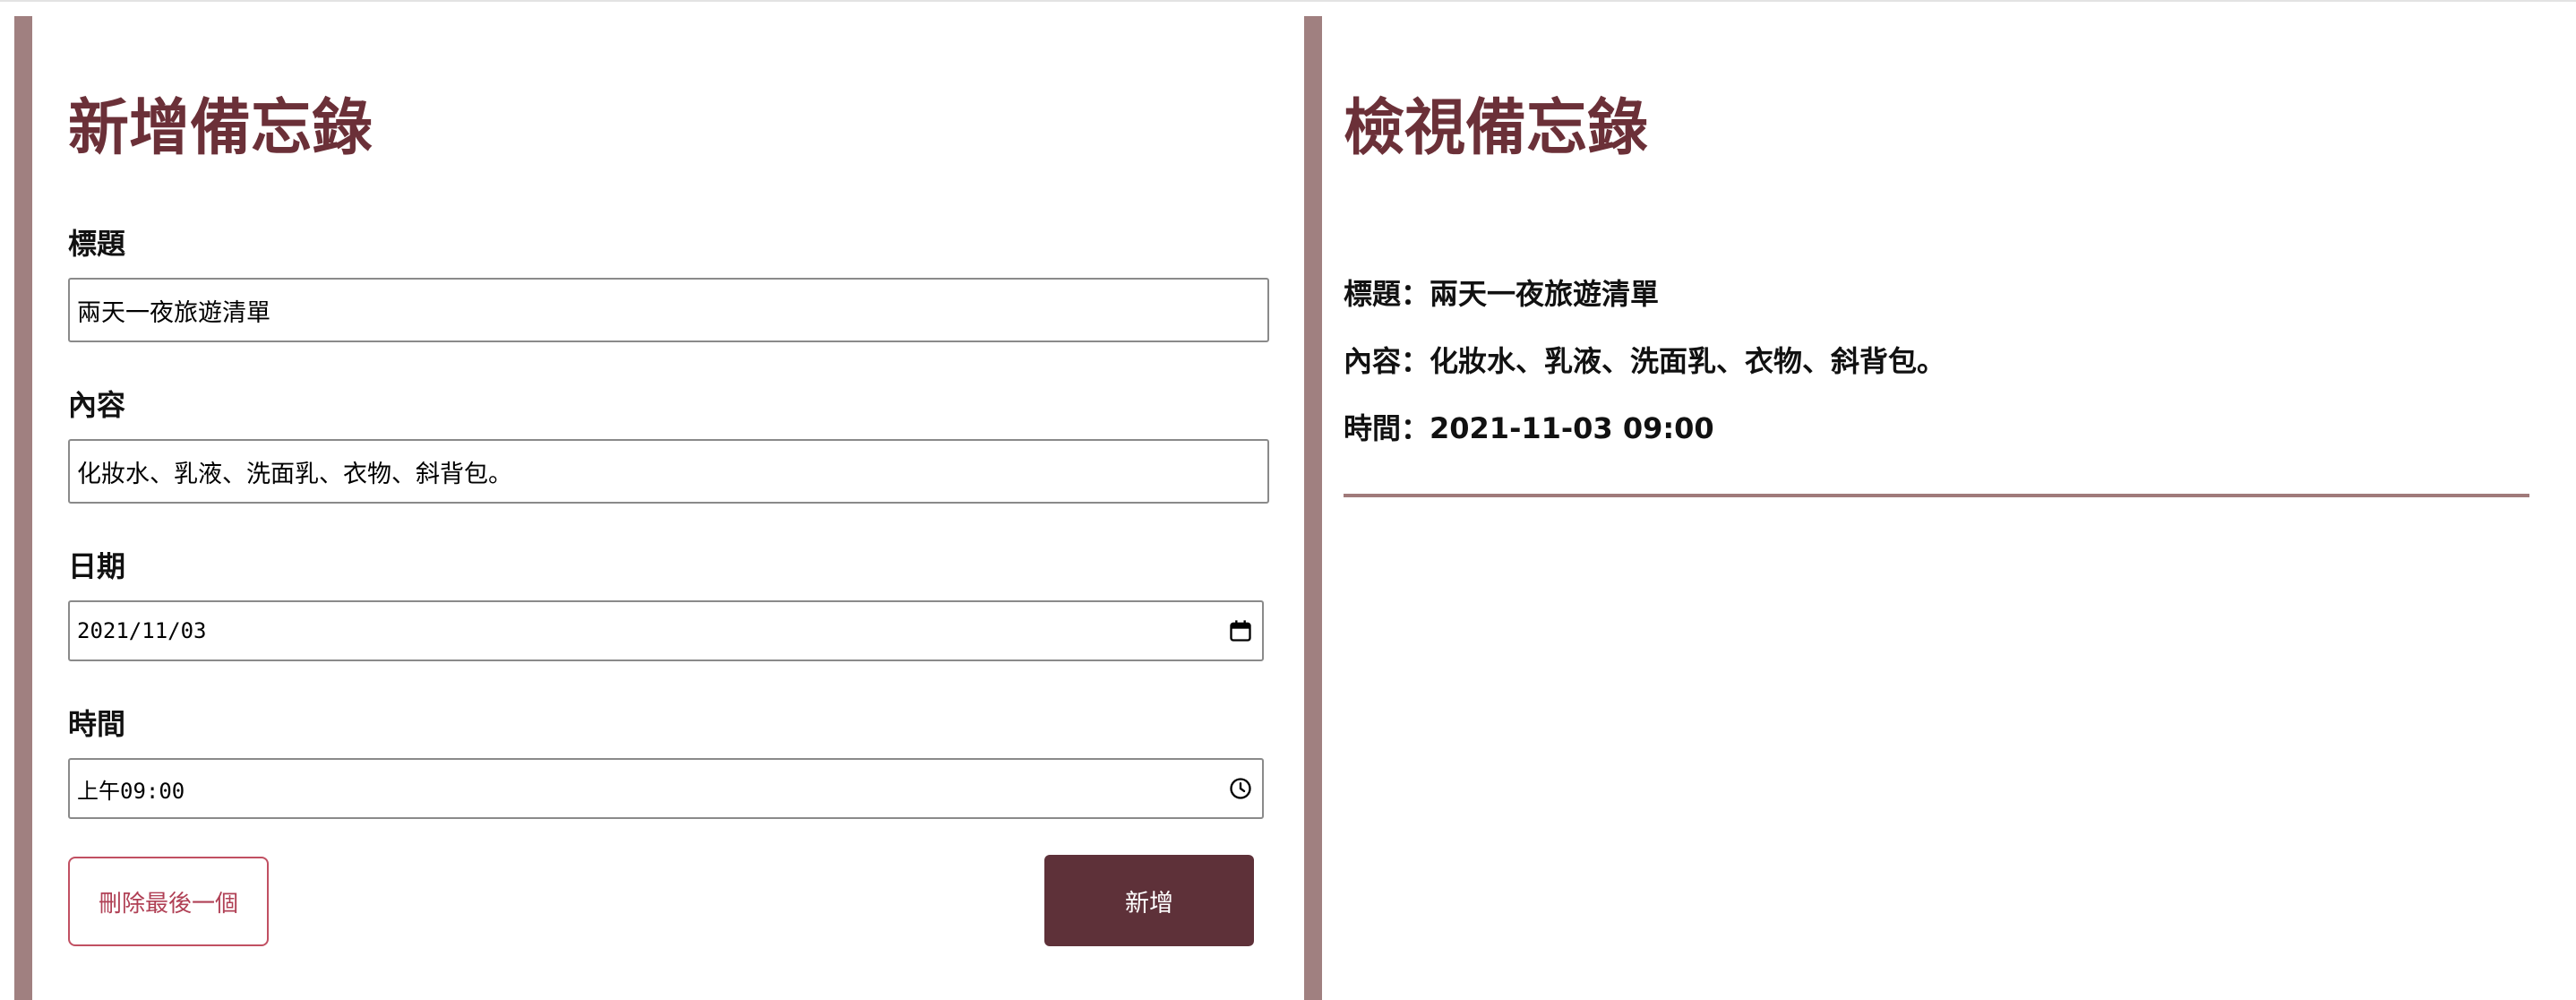 Image resolution: width=2576 pixels, height=1000 pixels. I want to click on memo-title-line: 標題：兩天一夜旅遊清單, so click(1502, 294).